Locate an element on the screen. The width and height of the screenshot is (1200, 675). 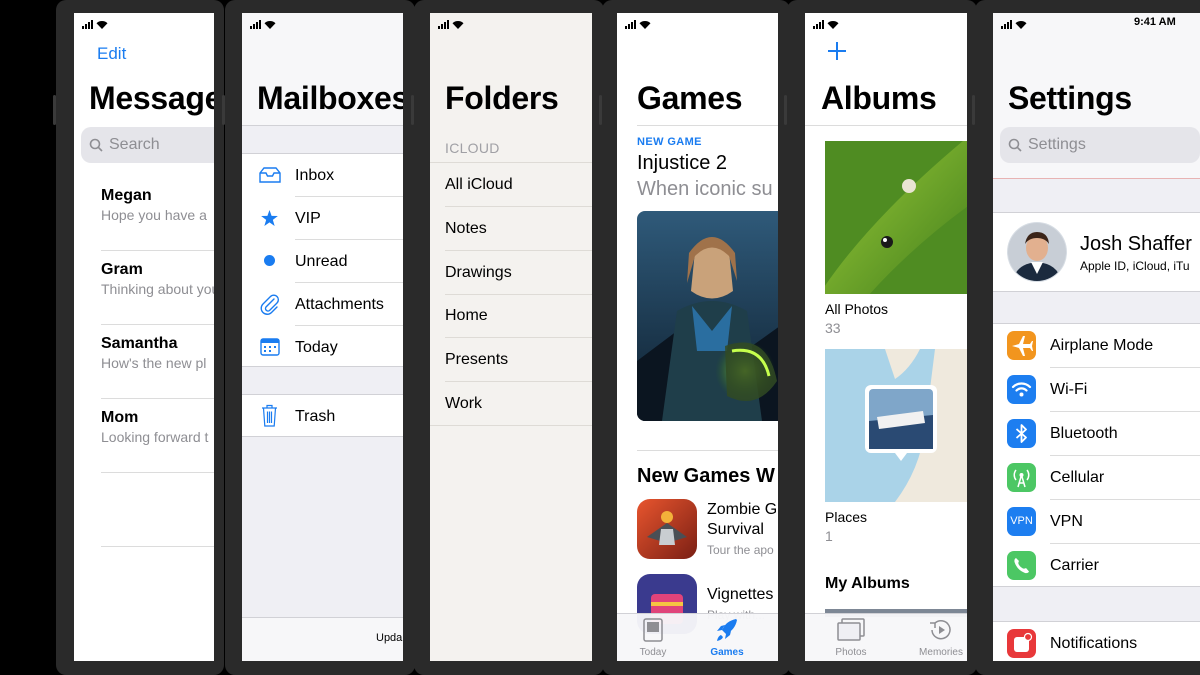
folder-item: Notes is located at coordinates (466, 229).